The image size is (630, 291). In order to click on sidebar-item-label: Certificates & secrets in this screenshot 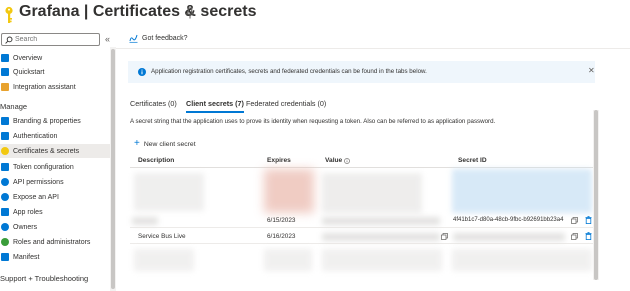, I will do `click(46, 151)`.